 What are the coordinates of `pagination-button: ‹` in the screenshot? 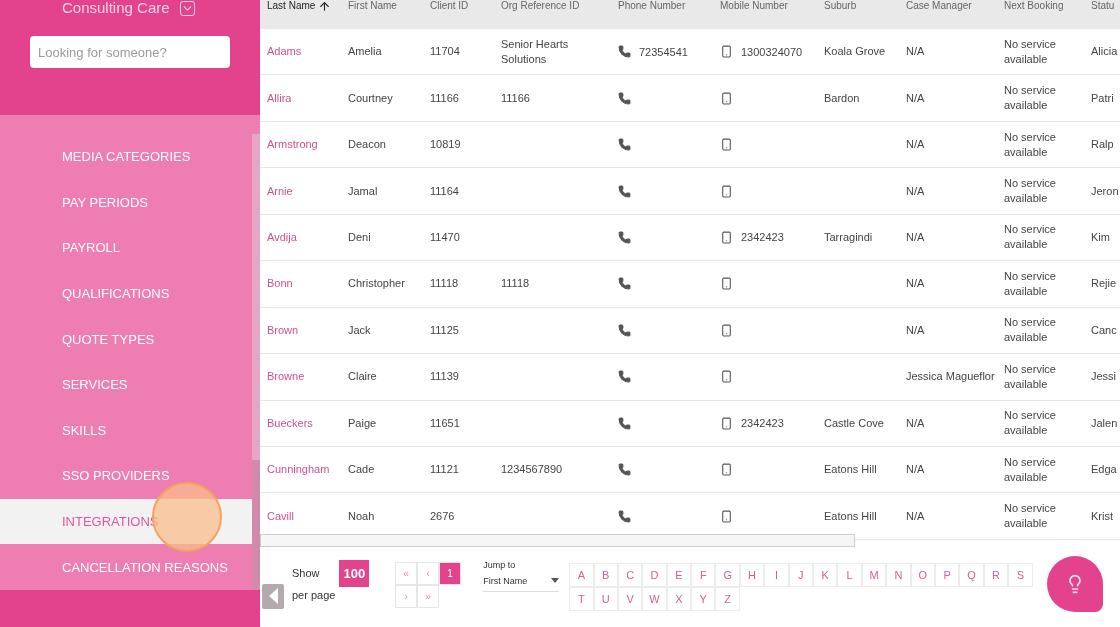 It's located at (428, 573).